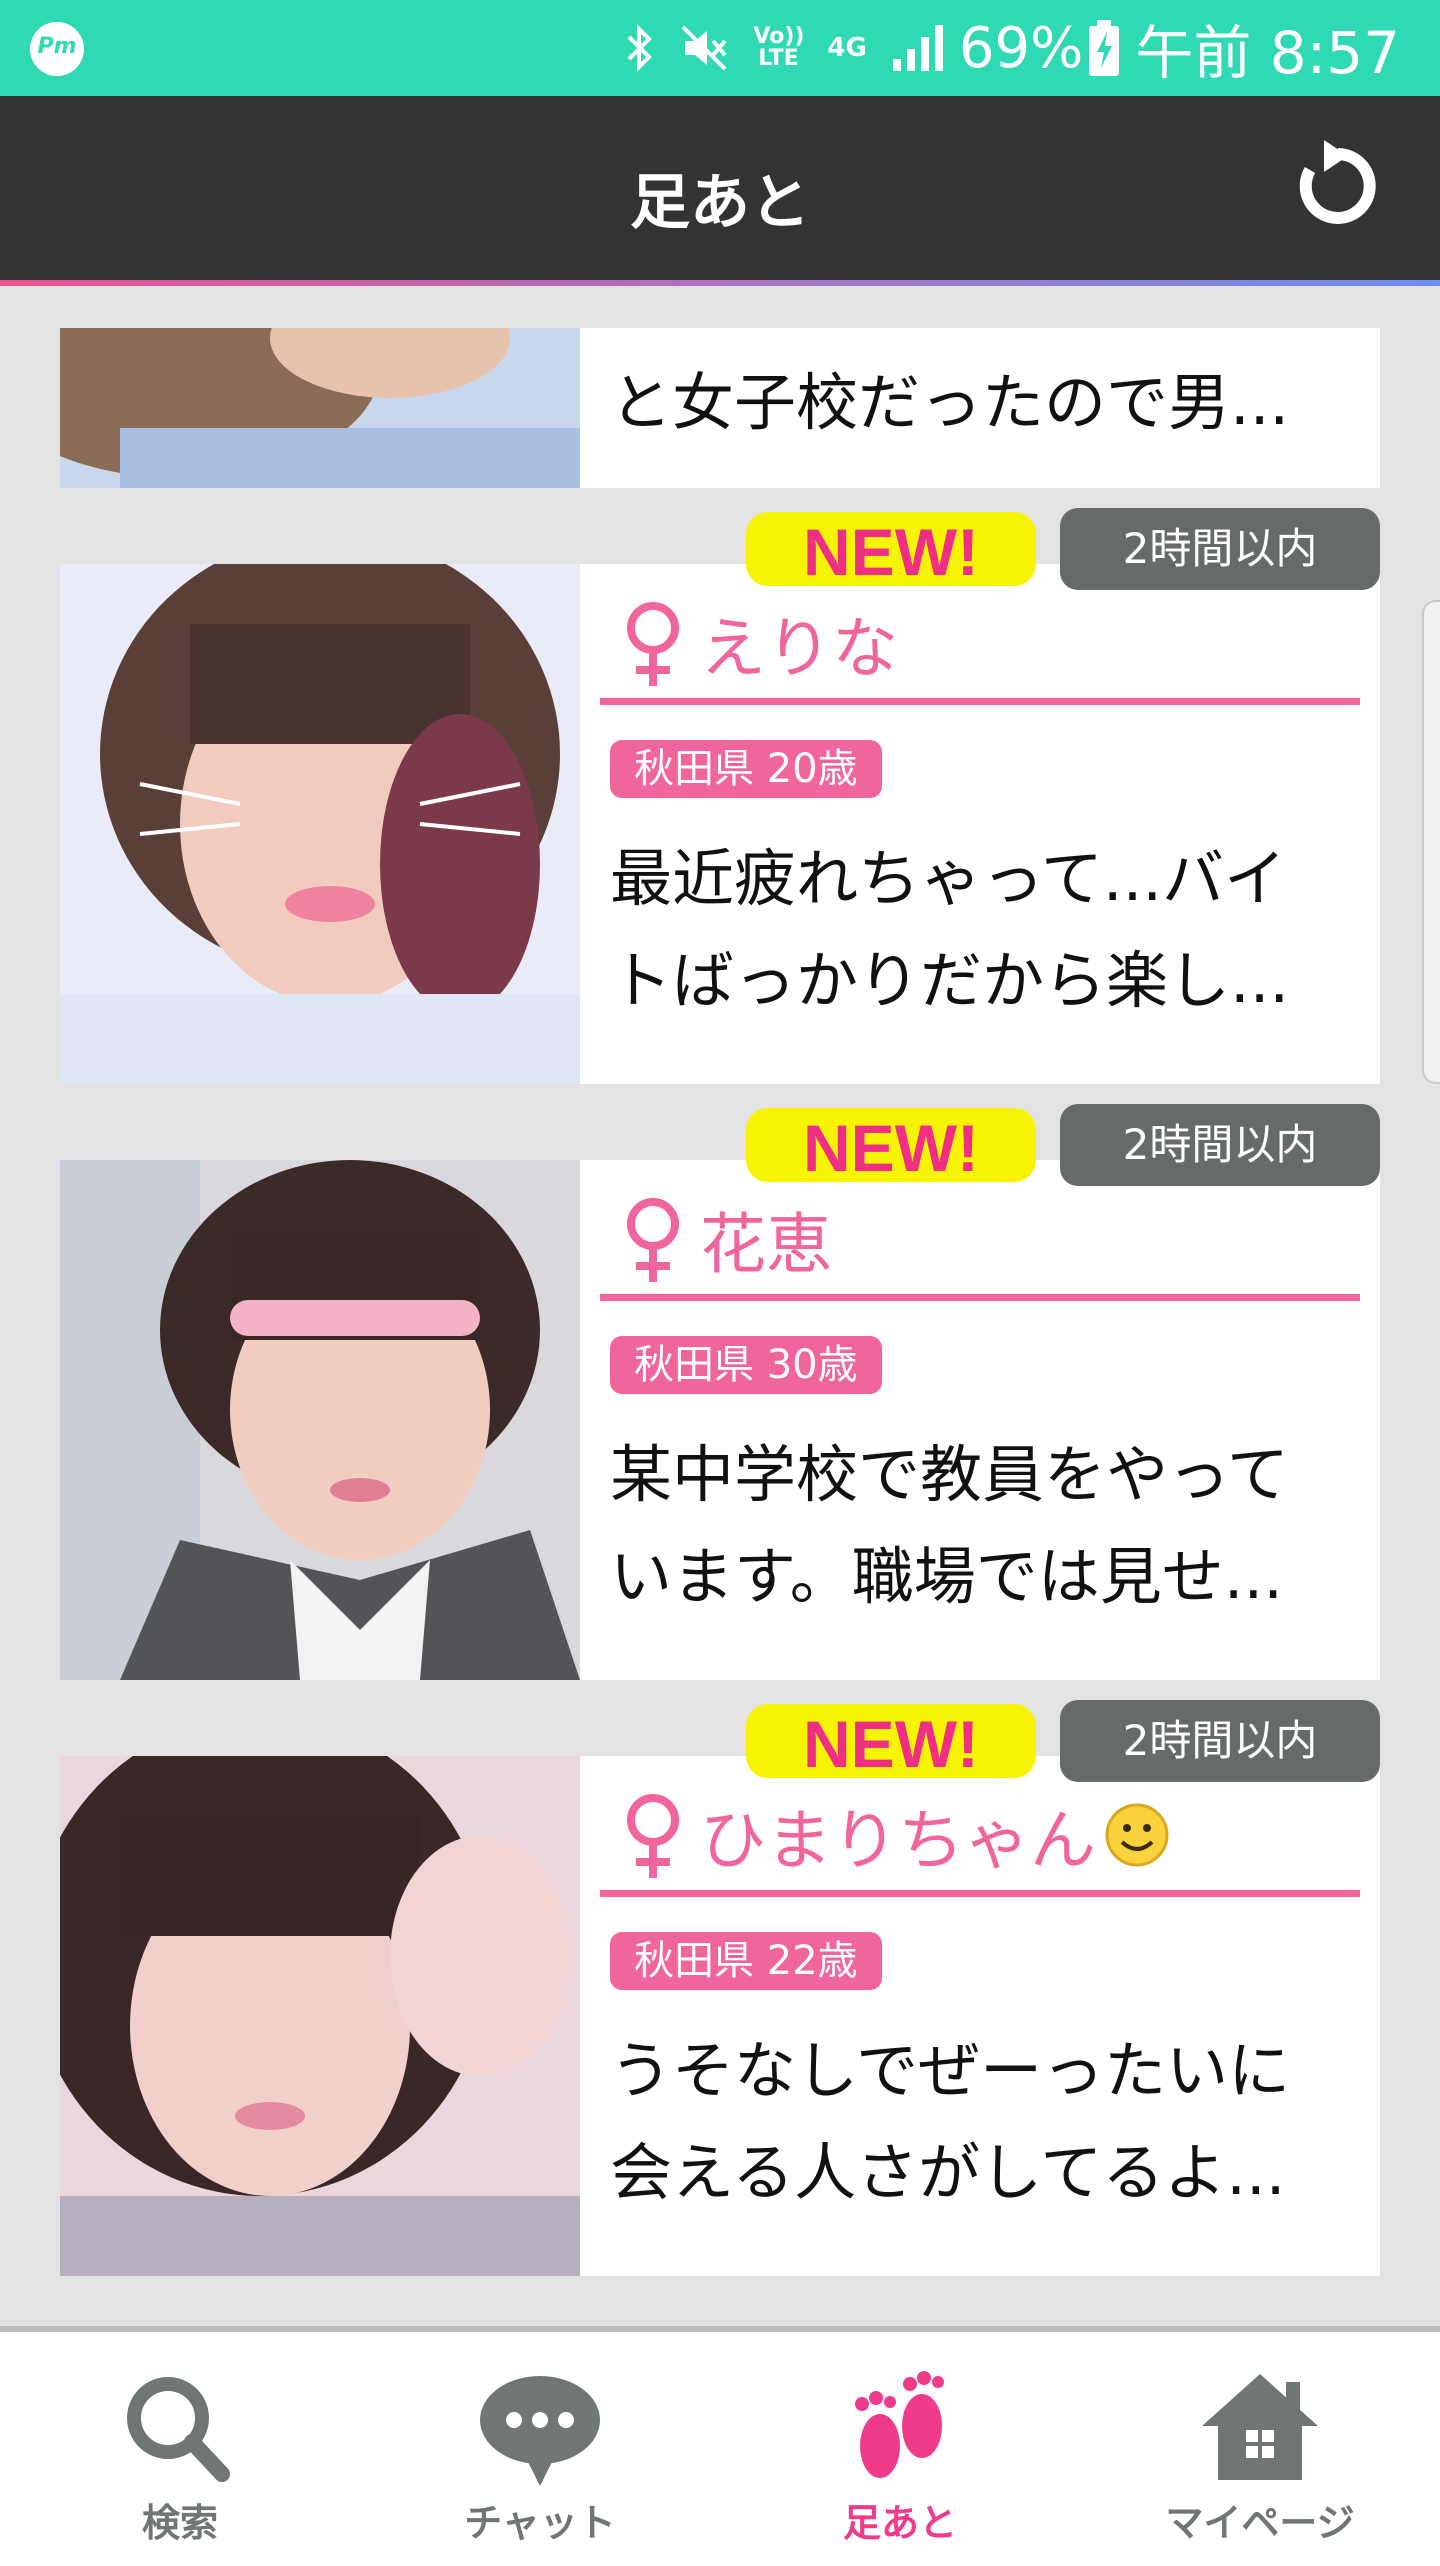 The height and width of the screenshot is (2566, 1440). Describe the element at coordinates (746, 1365) in the screenshot. I see `location-age-badge: 秋田県 30歳` at that location.